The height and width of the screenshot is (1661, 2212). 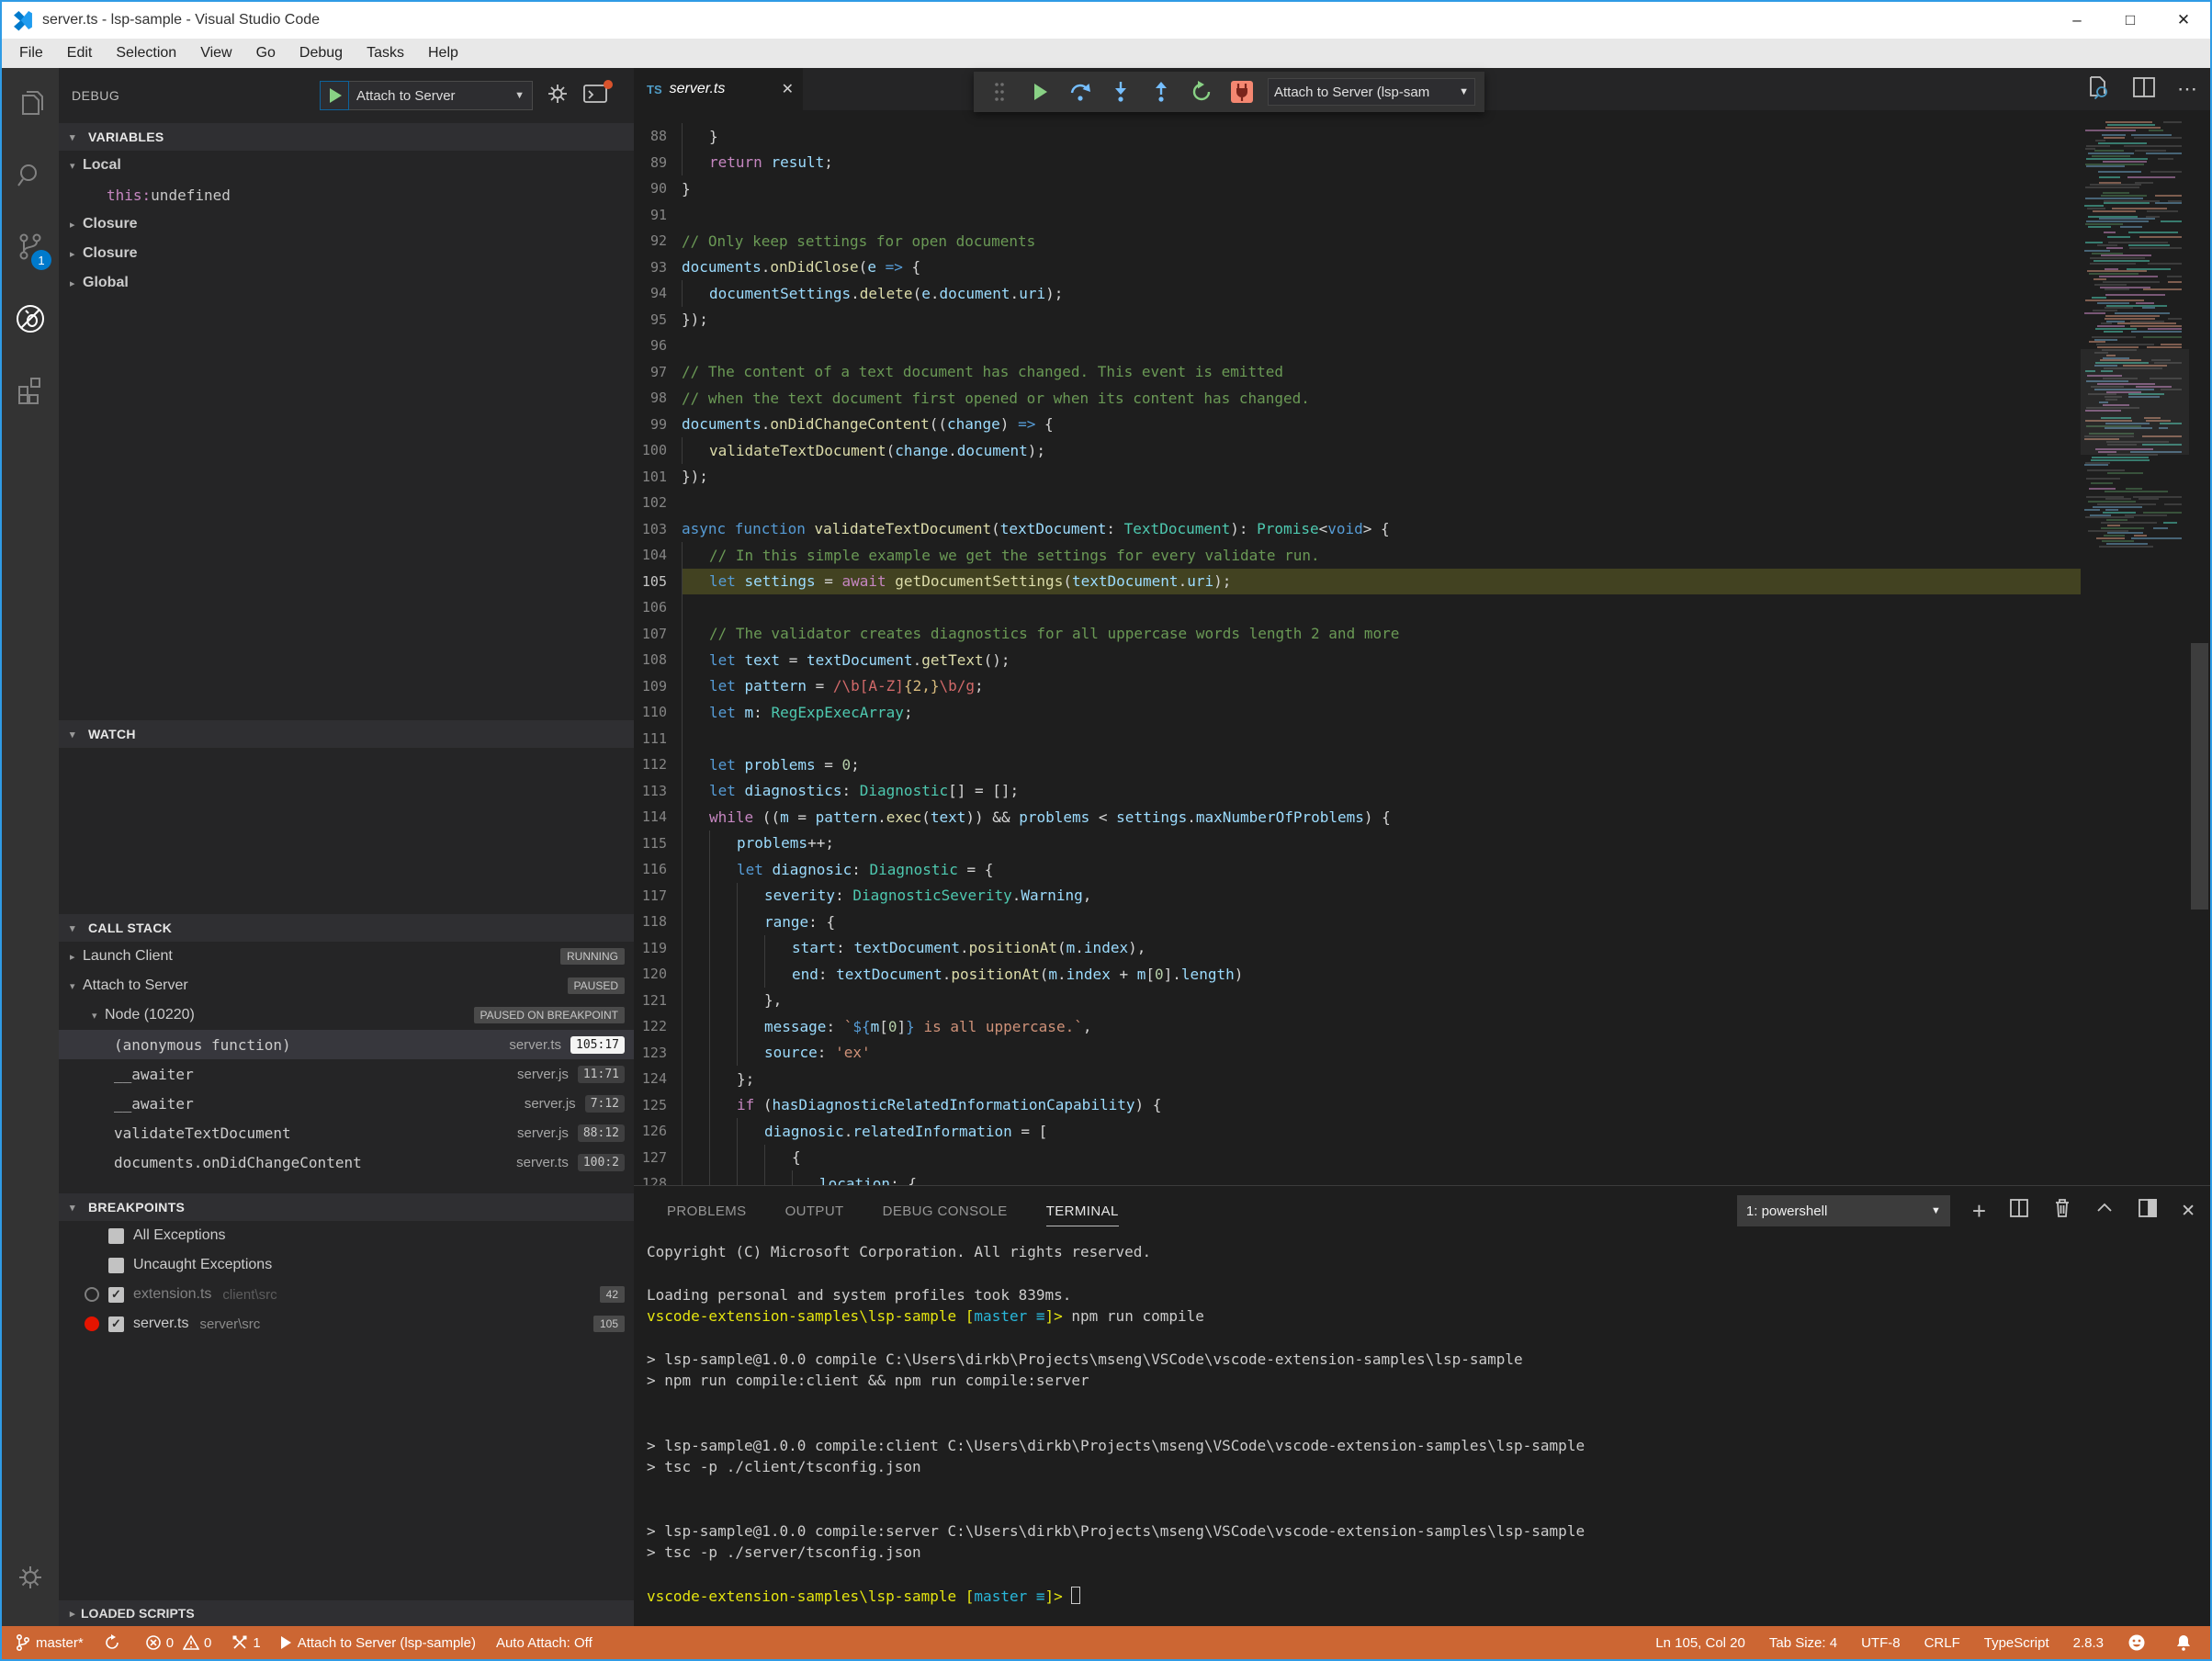 I want to click on code-line-122: 122 message: ` ${m[0]} is all uppercase.`,, so click(x=1357, y=1026).